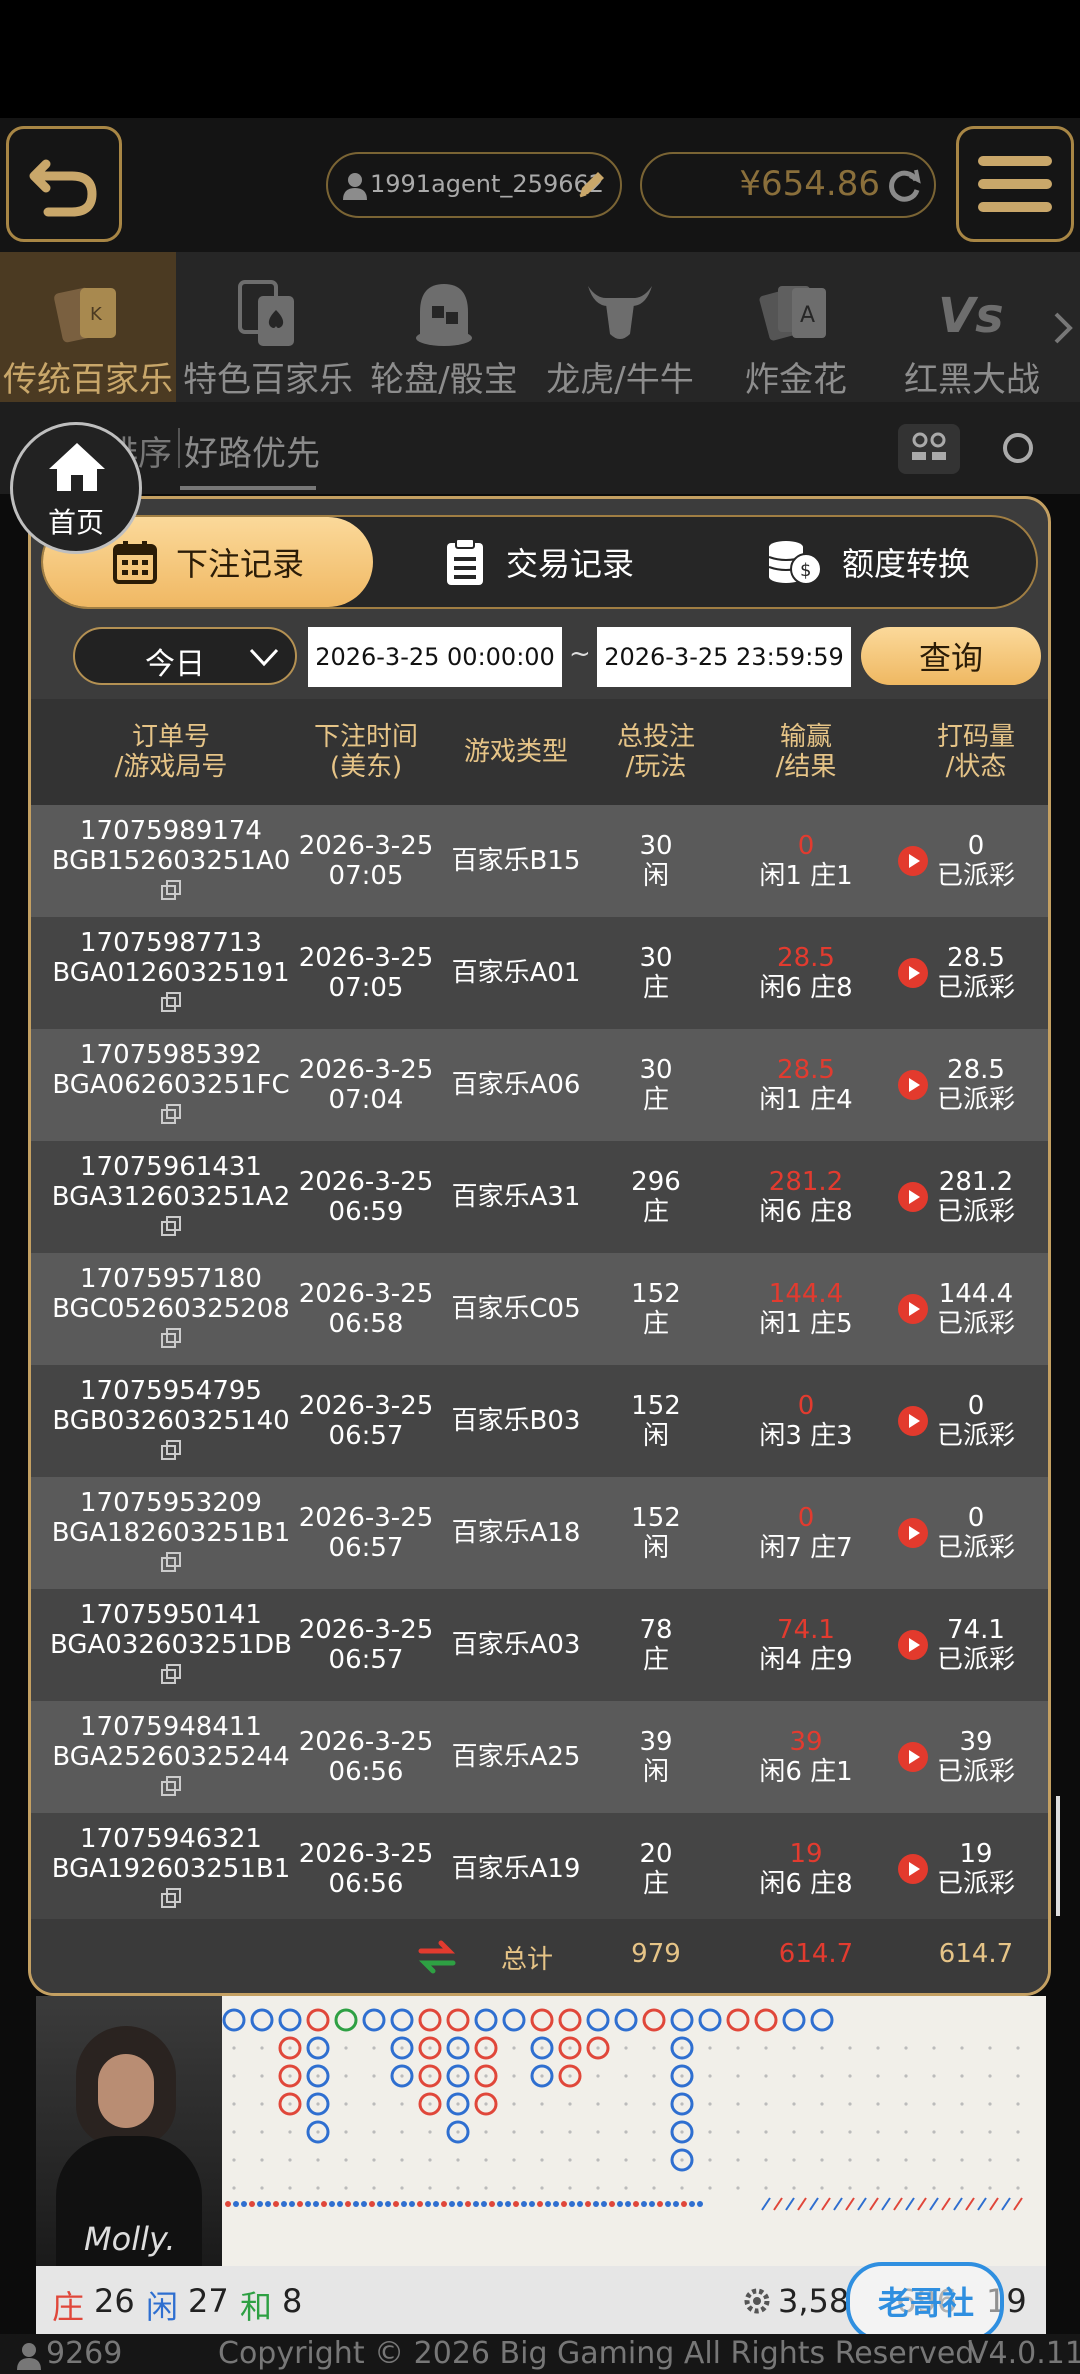  Describe the element at coordinates (620, 327) in the screenshot. I see `category-tab-3: 龙虎/牛牛` at that location.